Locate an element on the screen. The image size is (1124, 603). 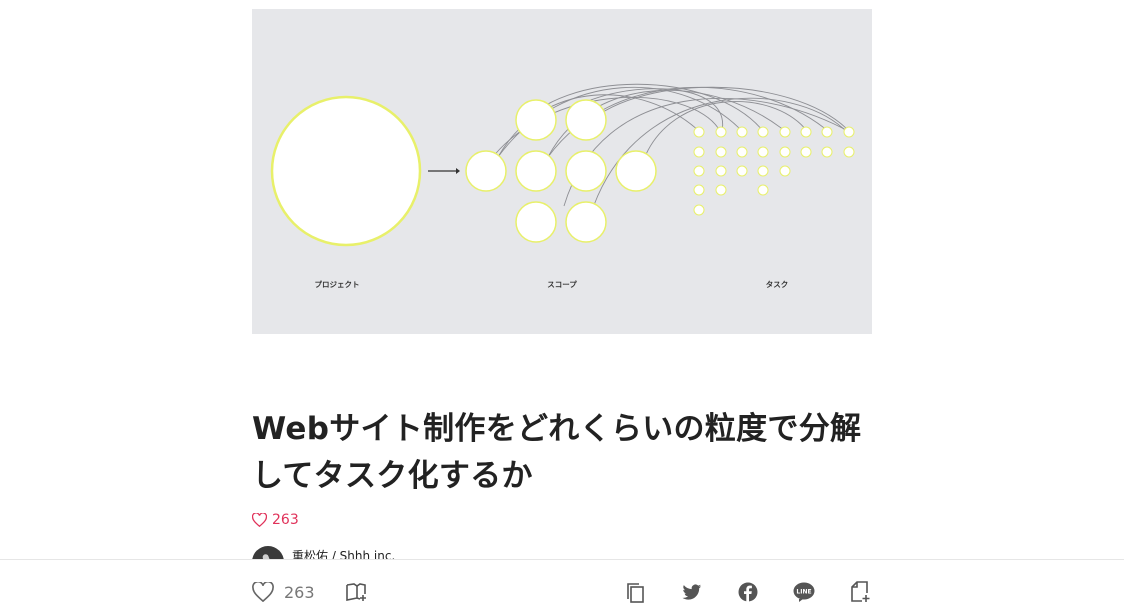
like-count: 263 is located at coordinates (285, 520).